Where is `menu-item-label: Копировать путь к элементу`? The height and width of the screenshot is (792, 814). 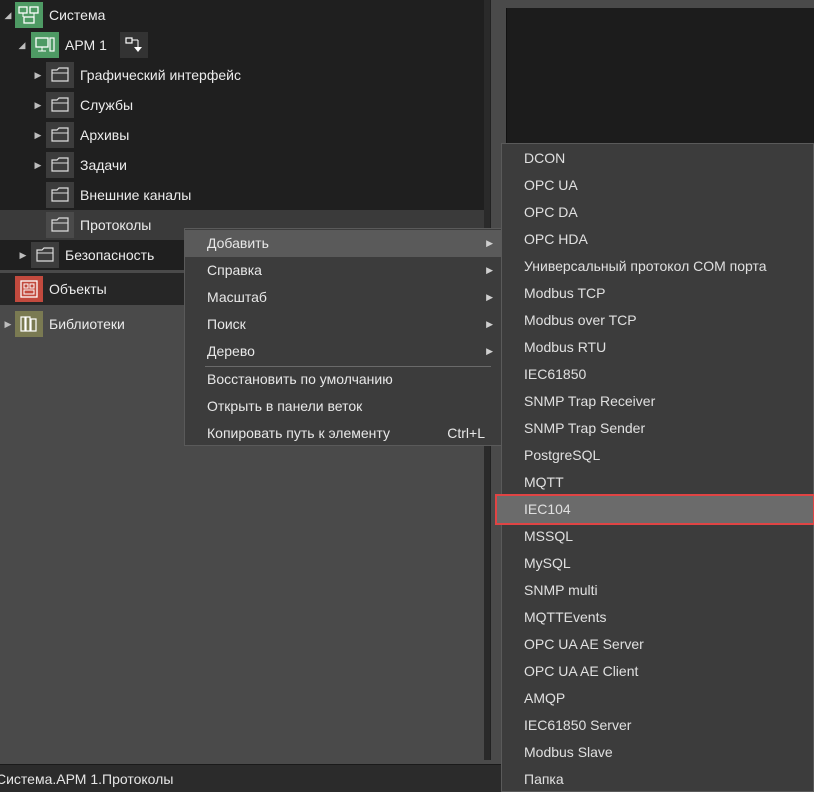
menu-item-label: Копировать путь к элементу is located at coordinates (298, 433).